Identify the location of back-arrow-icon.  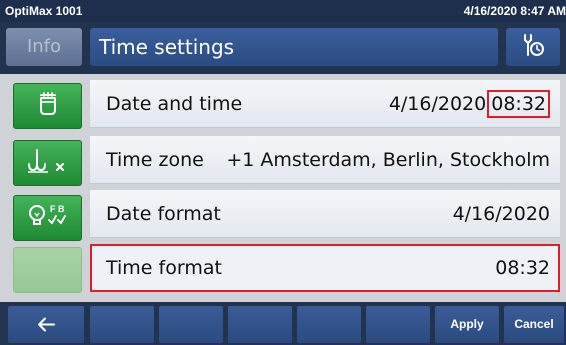
(46, 324).